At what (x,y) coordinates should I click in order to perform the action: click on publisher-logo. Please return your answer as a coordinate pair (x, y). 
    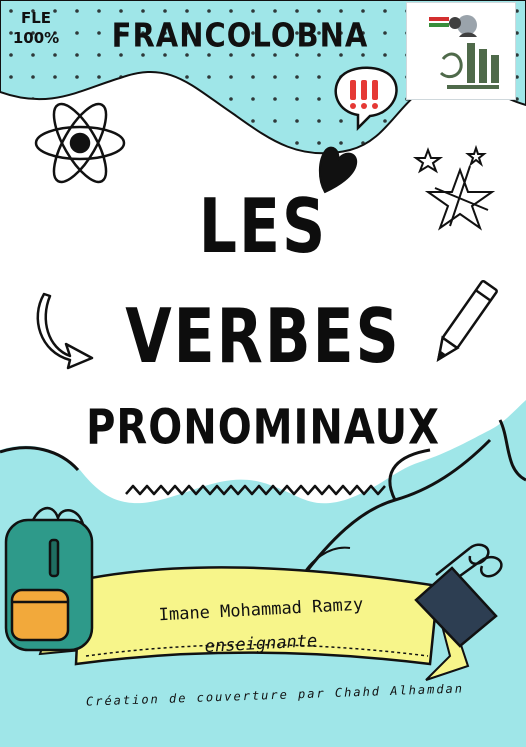
    Looking at the image, I should click on (461, 51).